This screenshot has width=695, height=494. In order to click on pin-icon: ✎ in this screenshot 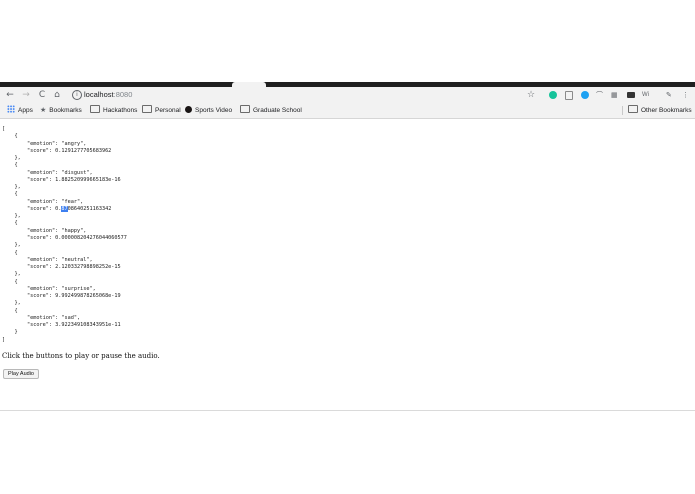, I will do `click(669, 95)`.